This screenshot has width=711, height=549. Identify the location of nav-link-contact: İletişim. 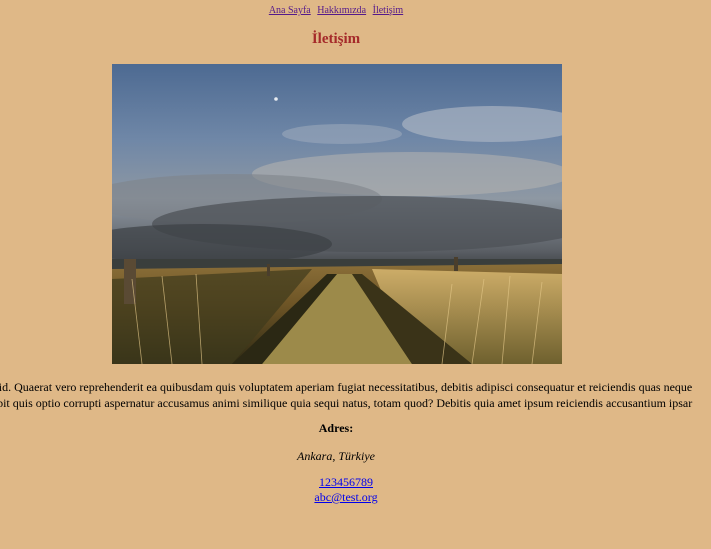
(388, 10).